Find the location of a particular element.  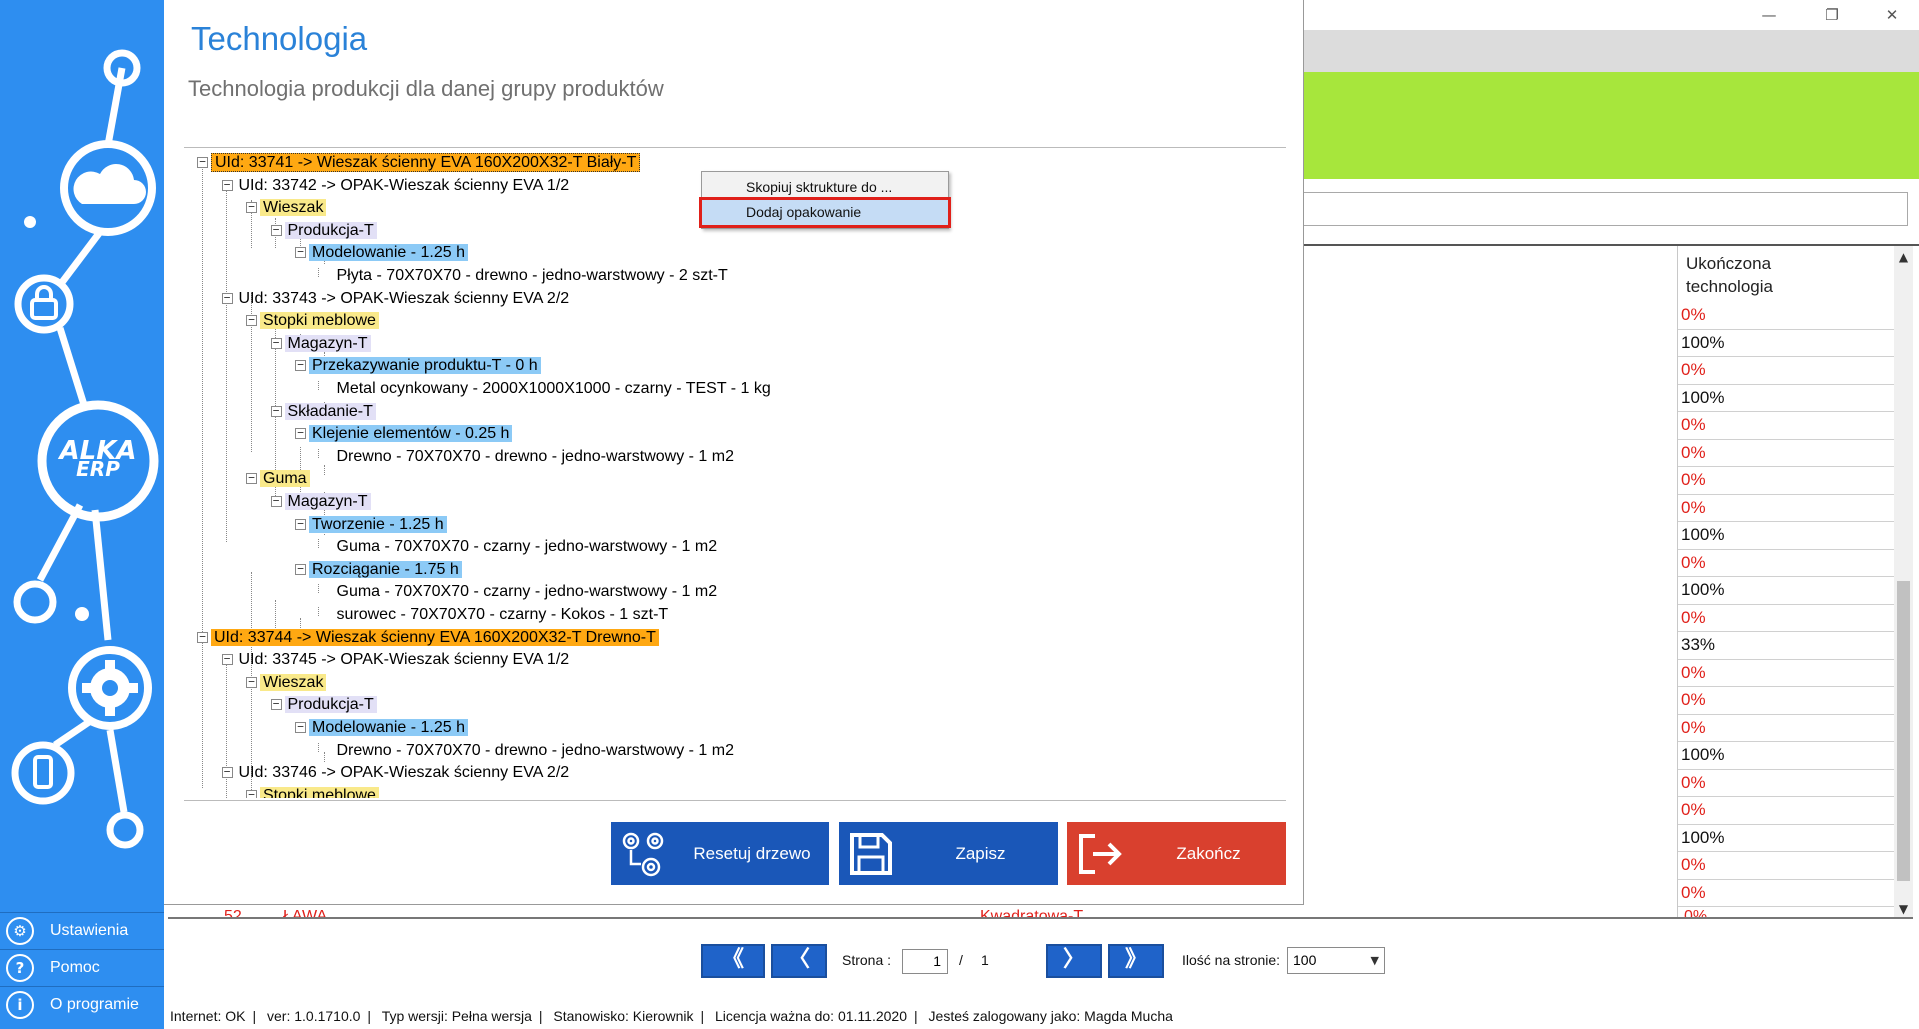

tree-node: Składanie-T is located at coordinates (330, 412).